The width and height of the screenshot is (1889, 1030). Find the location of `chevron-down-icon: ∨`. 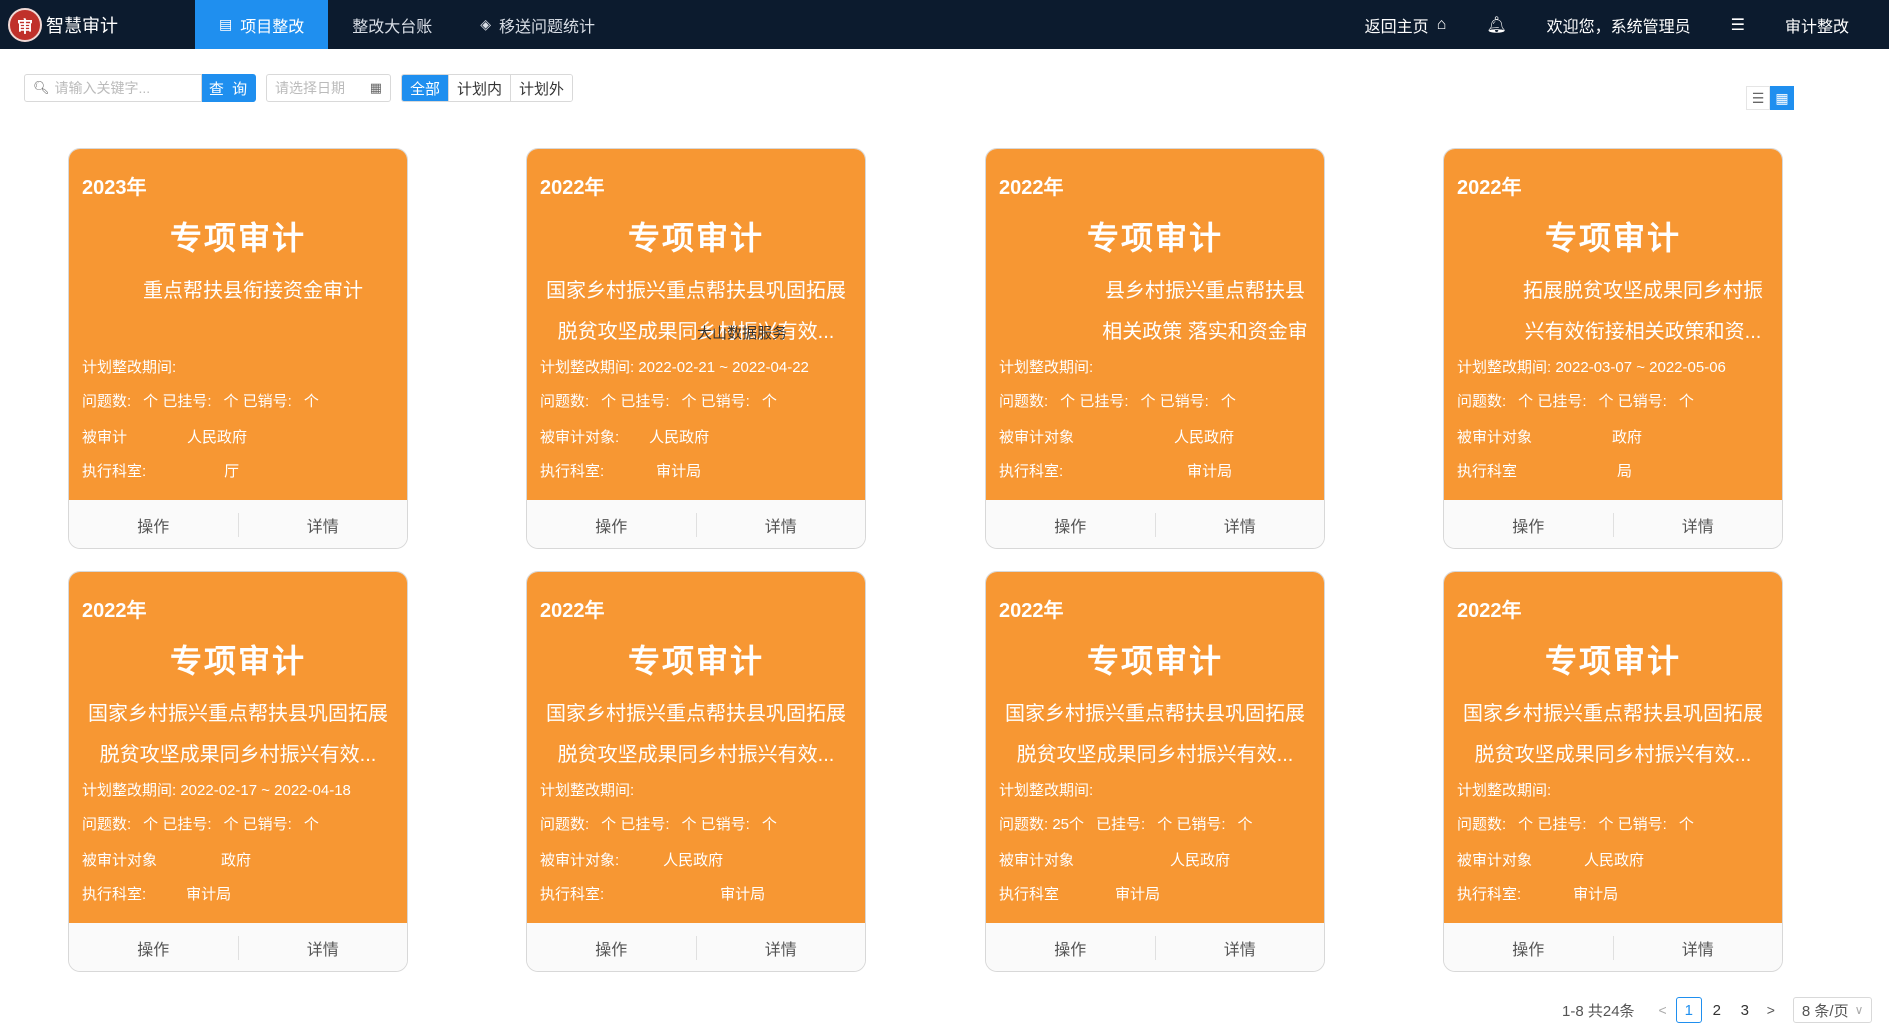

chevron-down-icon: ∨ is located at coordinates (1859, 1010).